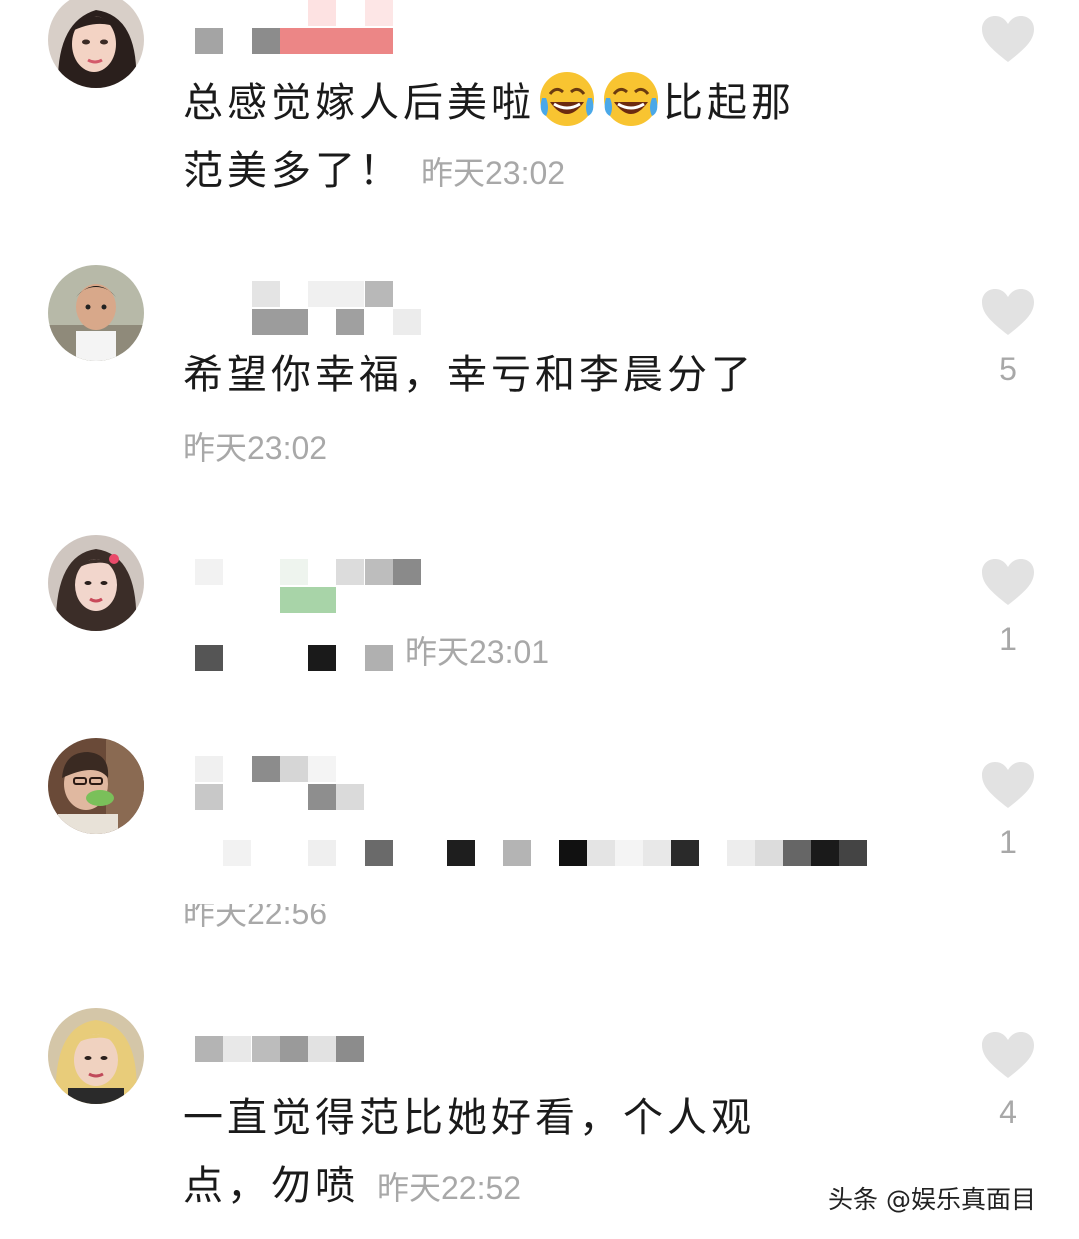 The width and height of the screenshot is (1079, 1239). Describe the element at coordinates (543, 137) in the screenshot. I see `comment-text: 总感觉嫁人后美啦 比起那 范美多了！ 昨天23:02` at that location.